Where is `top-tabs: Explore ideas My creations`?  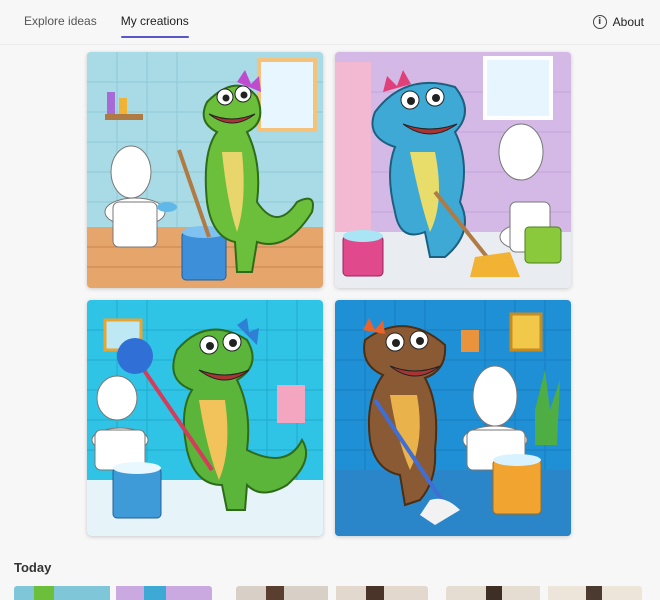 top-tabs: Explore ideas My creations is located at coordinates (106, 25).